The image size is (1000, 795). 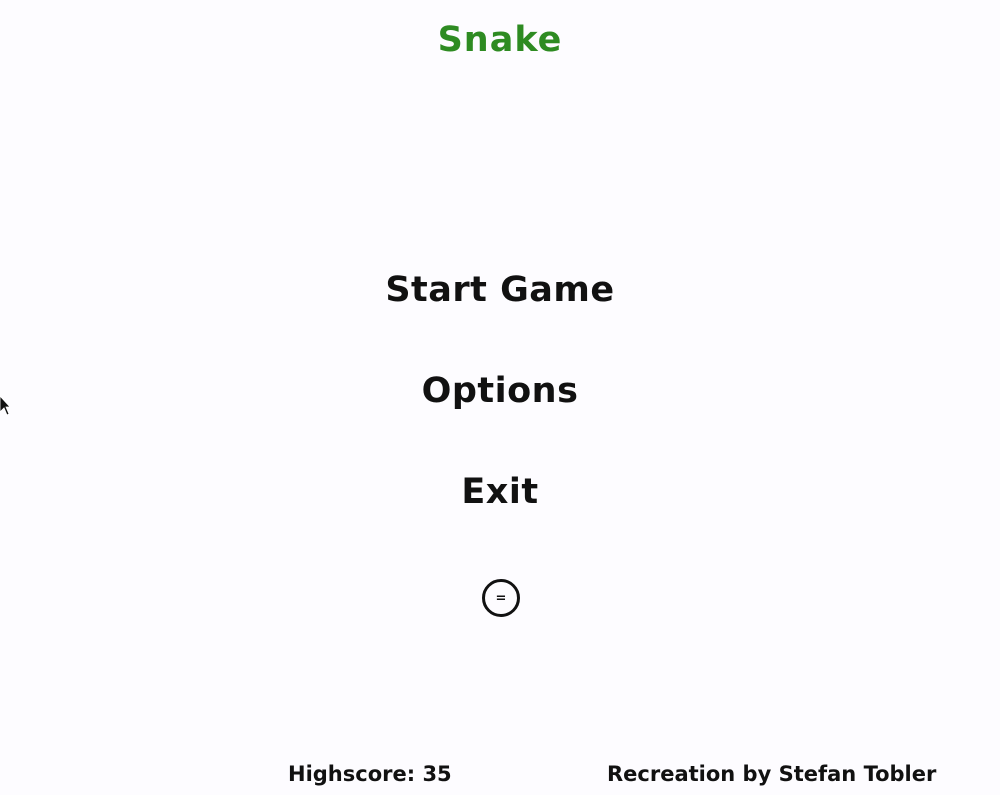 I want to click on round-menu-button: =, so click(x=501, y=598).